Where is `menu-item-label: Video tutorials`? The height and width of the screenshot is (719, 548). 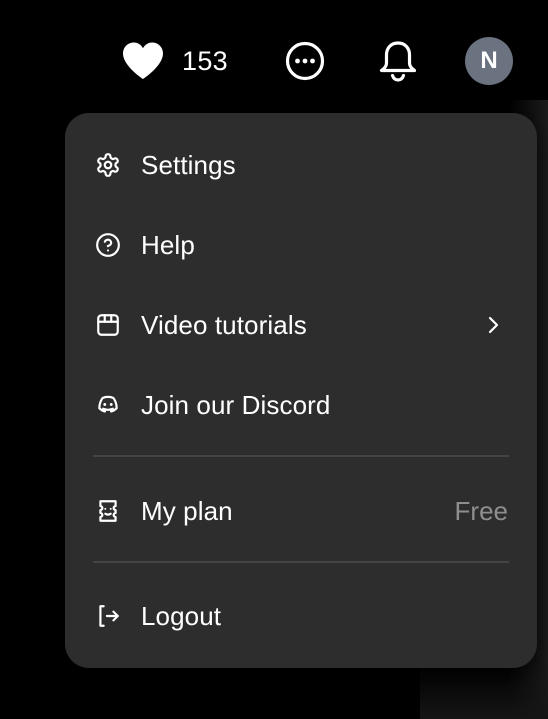 menu-item-label: Video tutorials is located at coordinates (224, 324).